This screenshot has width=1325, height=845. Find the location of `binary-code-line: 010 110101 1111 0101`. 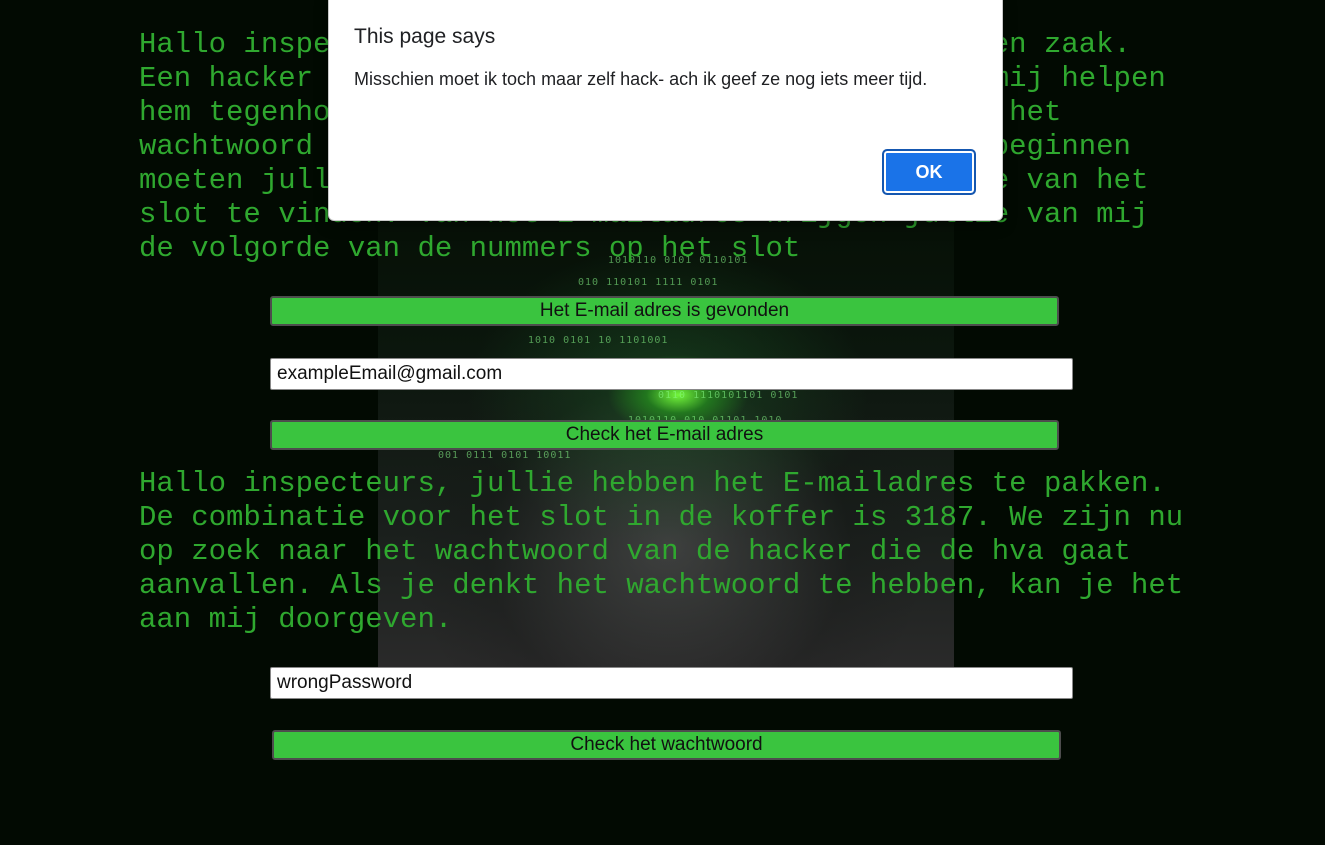

binary-code-line: 010 110101 1111 0101 is located at coordinates (648, 282).